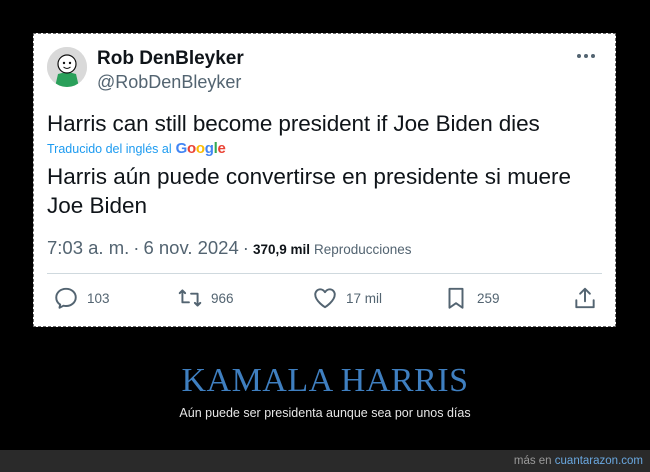 The image size is (650, 472). Describe the element at coordinates (488, 298) in the screenshot. I see `bookmark-count: 259` at that location.